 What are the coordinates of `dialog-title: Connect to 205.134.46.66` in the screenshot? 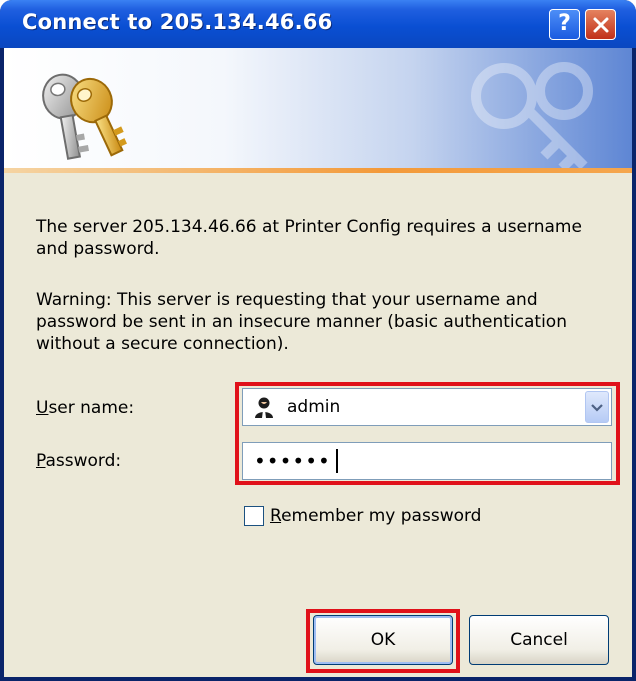 It's located at (177, 22).